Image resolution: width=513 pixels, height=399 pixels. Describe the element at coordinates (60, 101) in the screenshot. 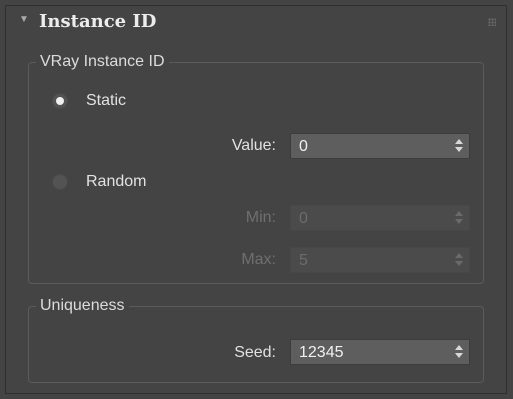

I see `static-radio` at that location.